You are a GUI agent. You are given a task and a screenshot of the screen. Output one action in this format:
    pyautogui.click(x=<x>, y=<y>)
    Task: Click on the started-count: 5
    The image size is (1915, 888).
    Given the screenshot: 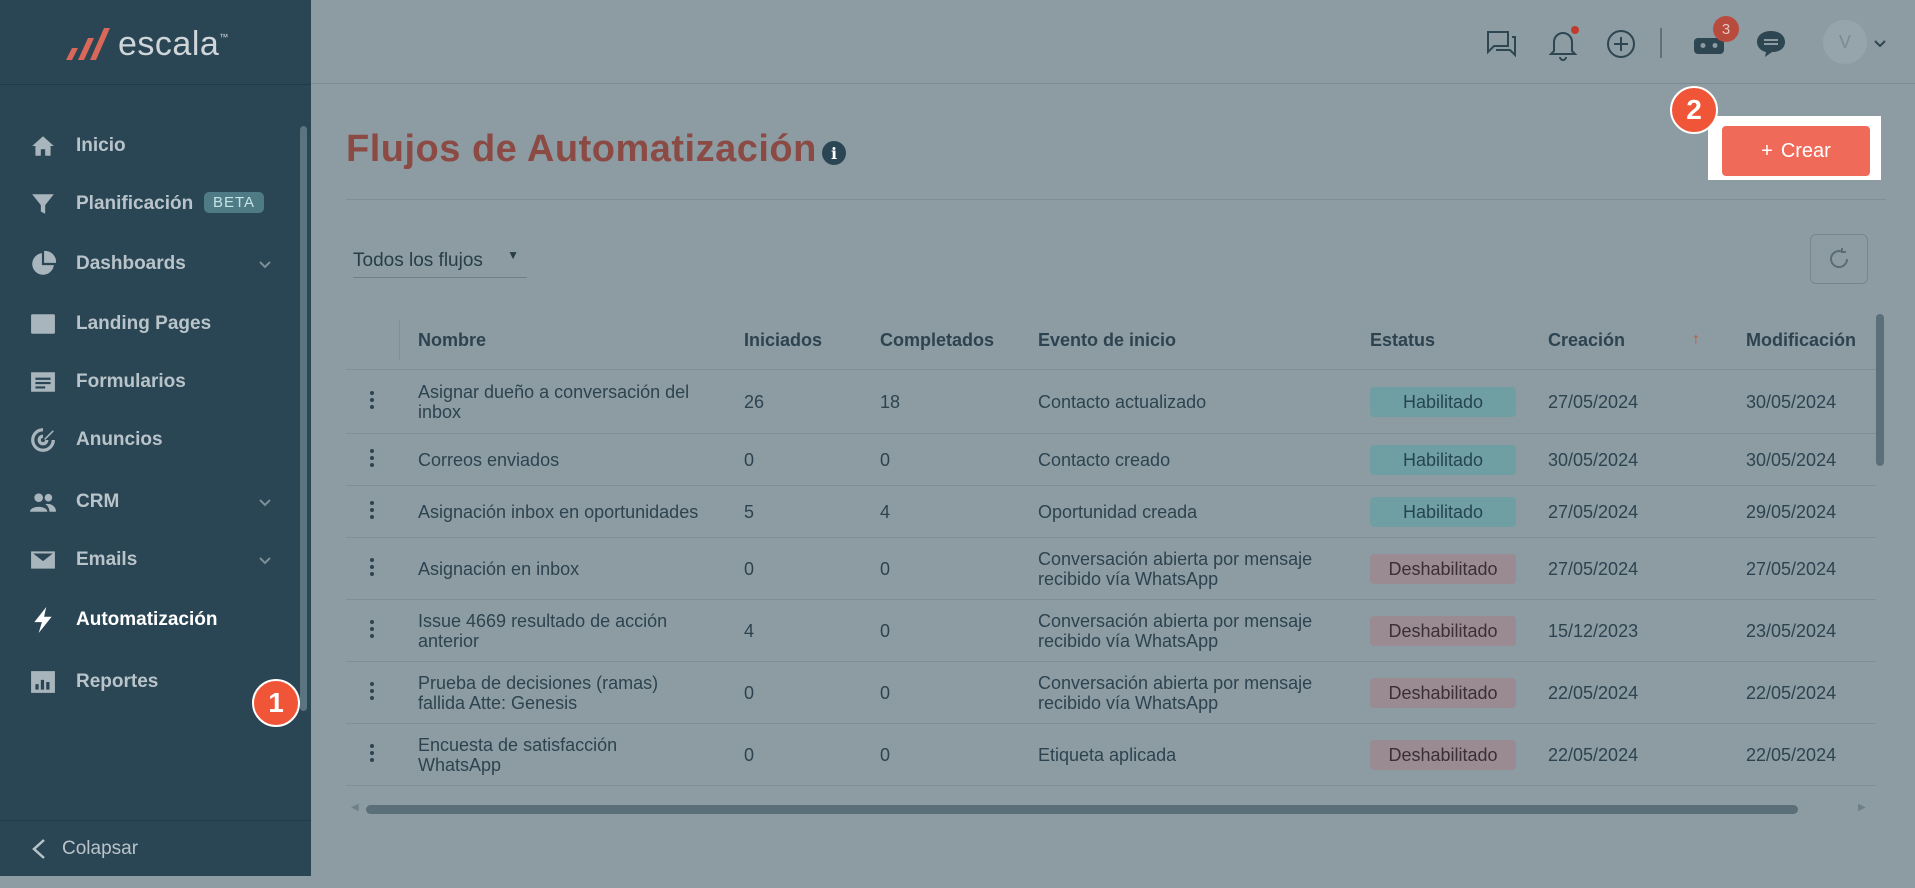 What is the action you would take?
    pyautogui.click(x=749, y=512)
    